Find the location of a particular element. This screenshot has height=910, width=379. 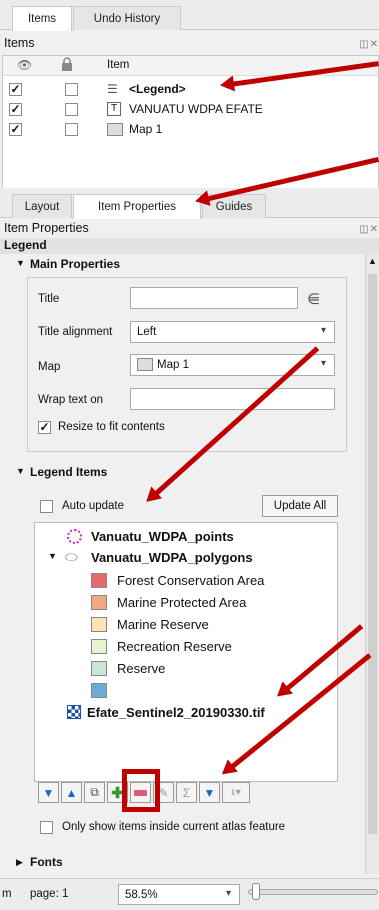

scroll-up-icon: ▲ is located at coordinates (372, 261).